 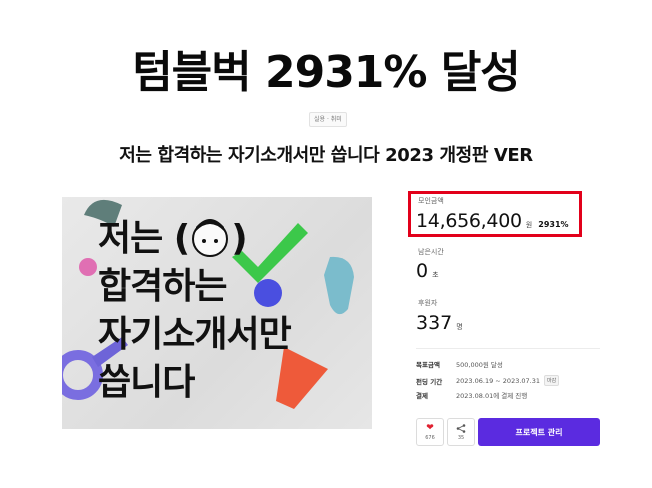 I want to click on like-count: 676, so click(x=430, y=437).